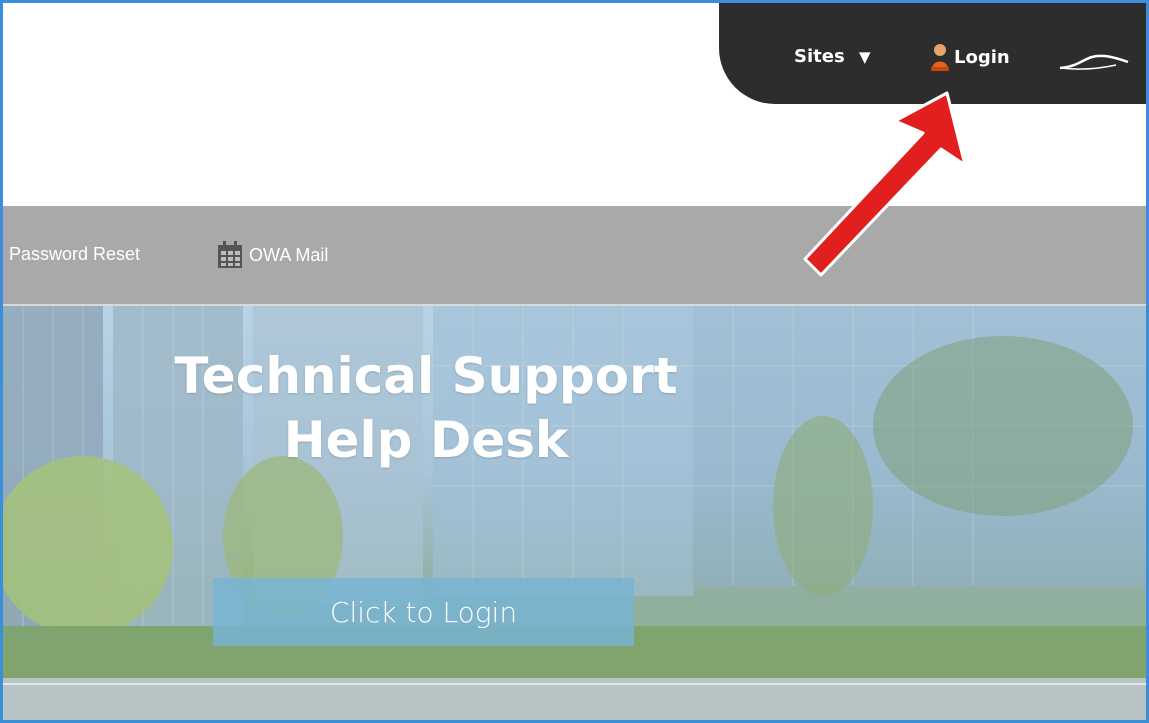 Image resolution: width=1149 pixels, height=723 pixels. What do you see at coordinates (940, 57) in the screenshot?
I see `user-icon` at bounding box center [940, 57].